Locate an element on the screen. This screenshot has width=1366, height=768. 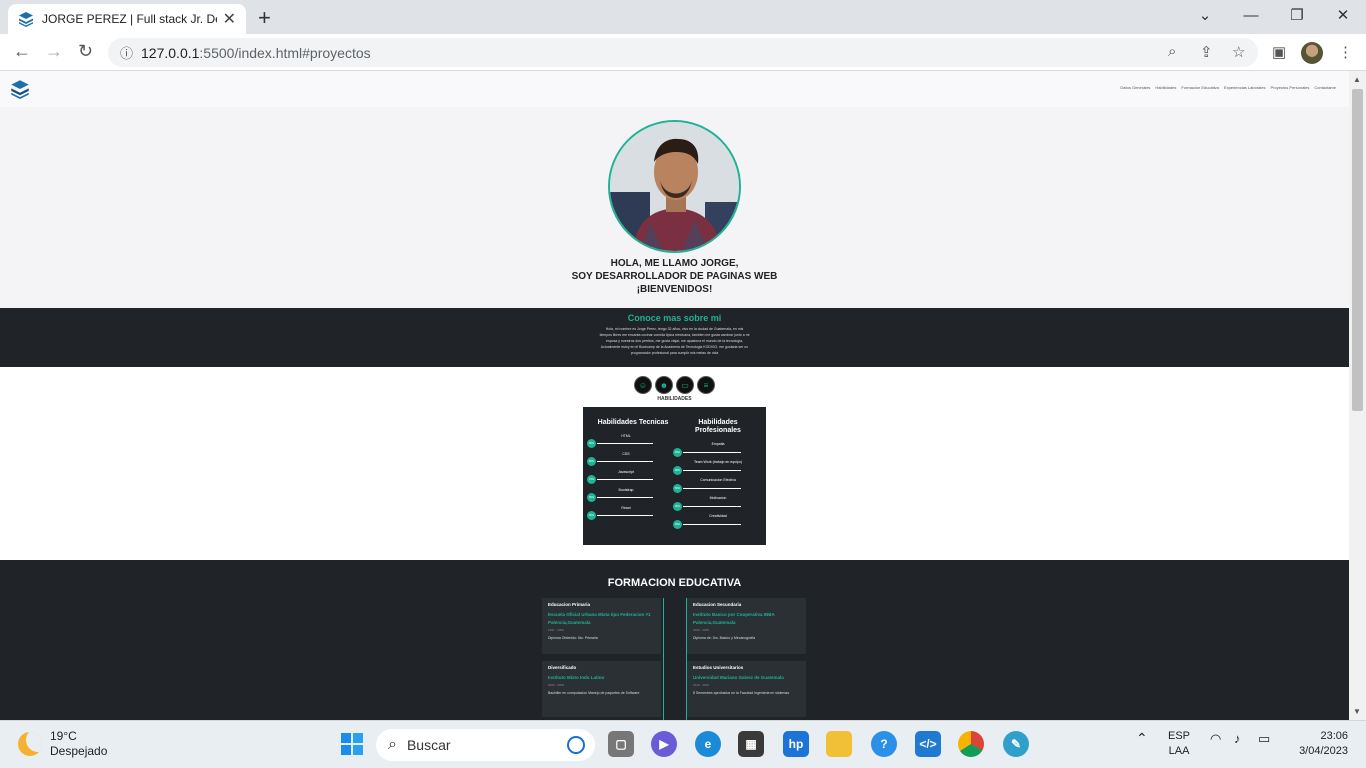
skill-name: CSS is located at coordinates (626, 454).